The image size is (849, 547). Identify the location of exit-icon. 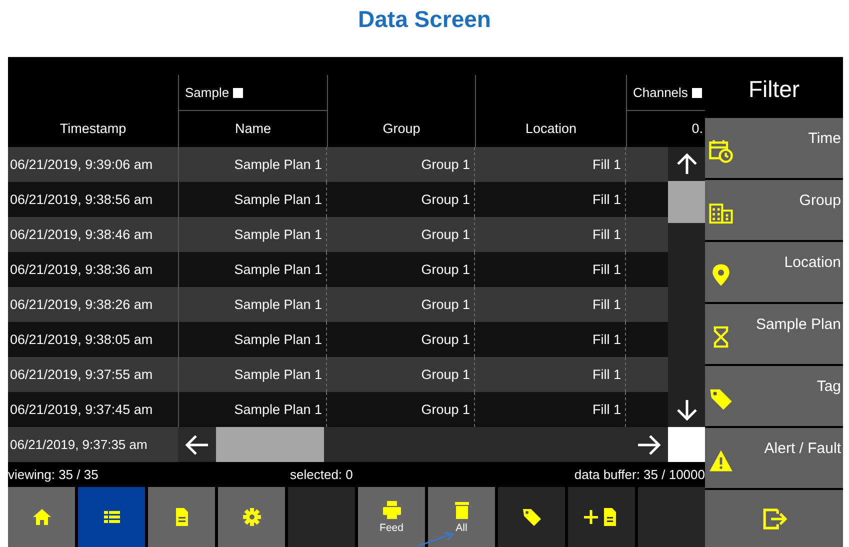
(775, 519).